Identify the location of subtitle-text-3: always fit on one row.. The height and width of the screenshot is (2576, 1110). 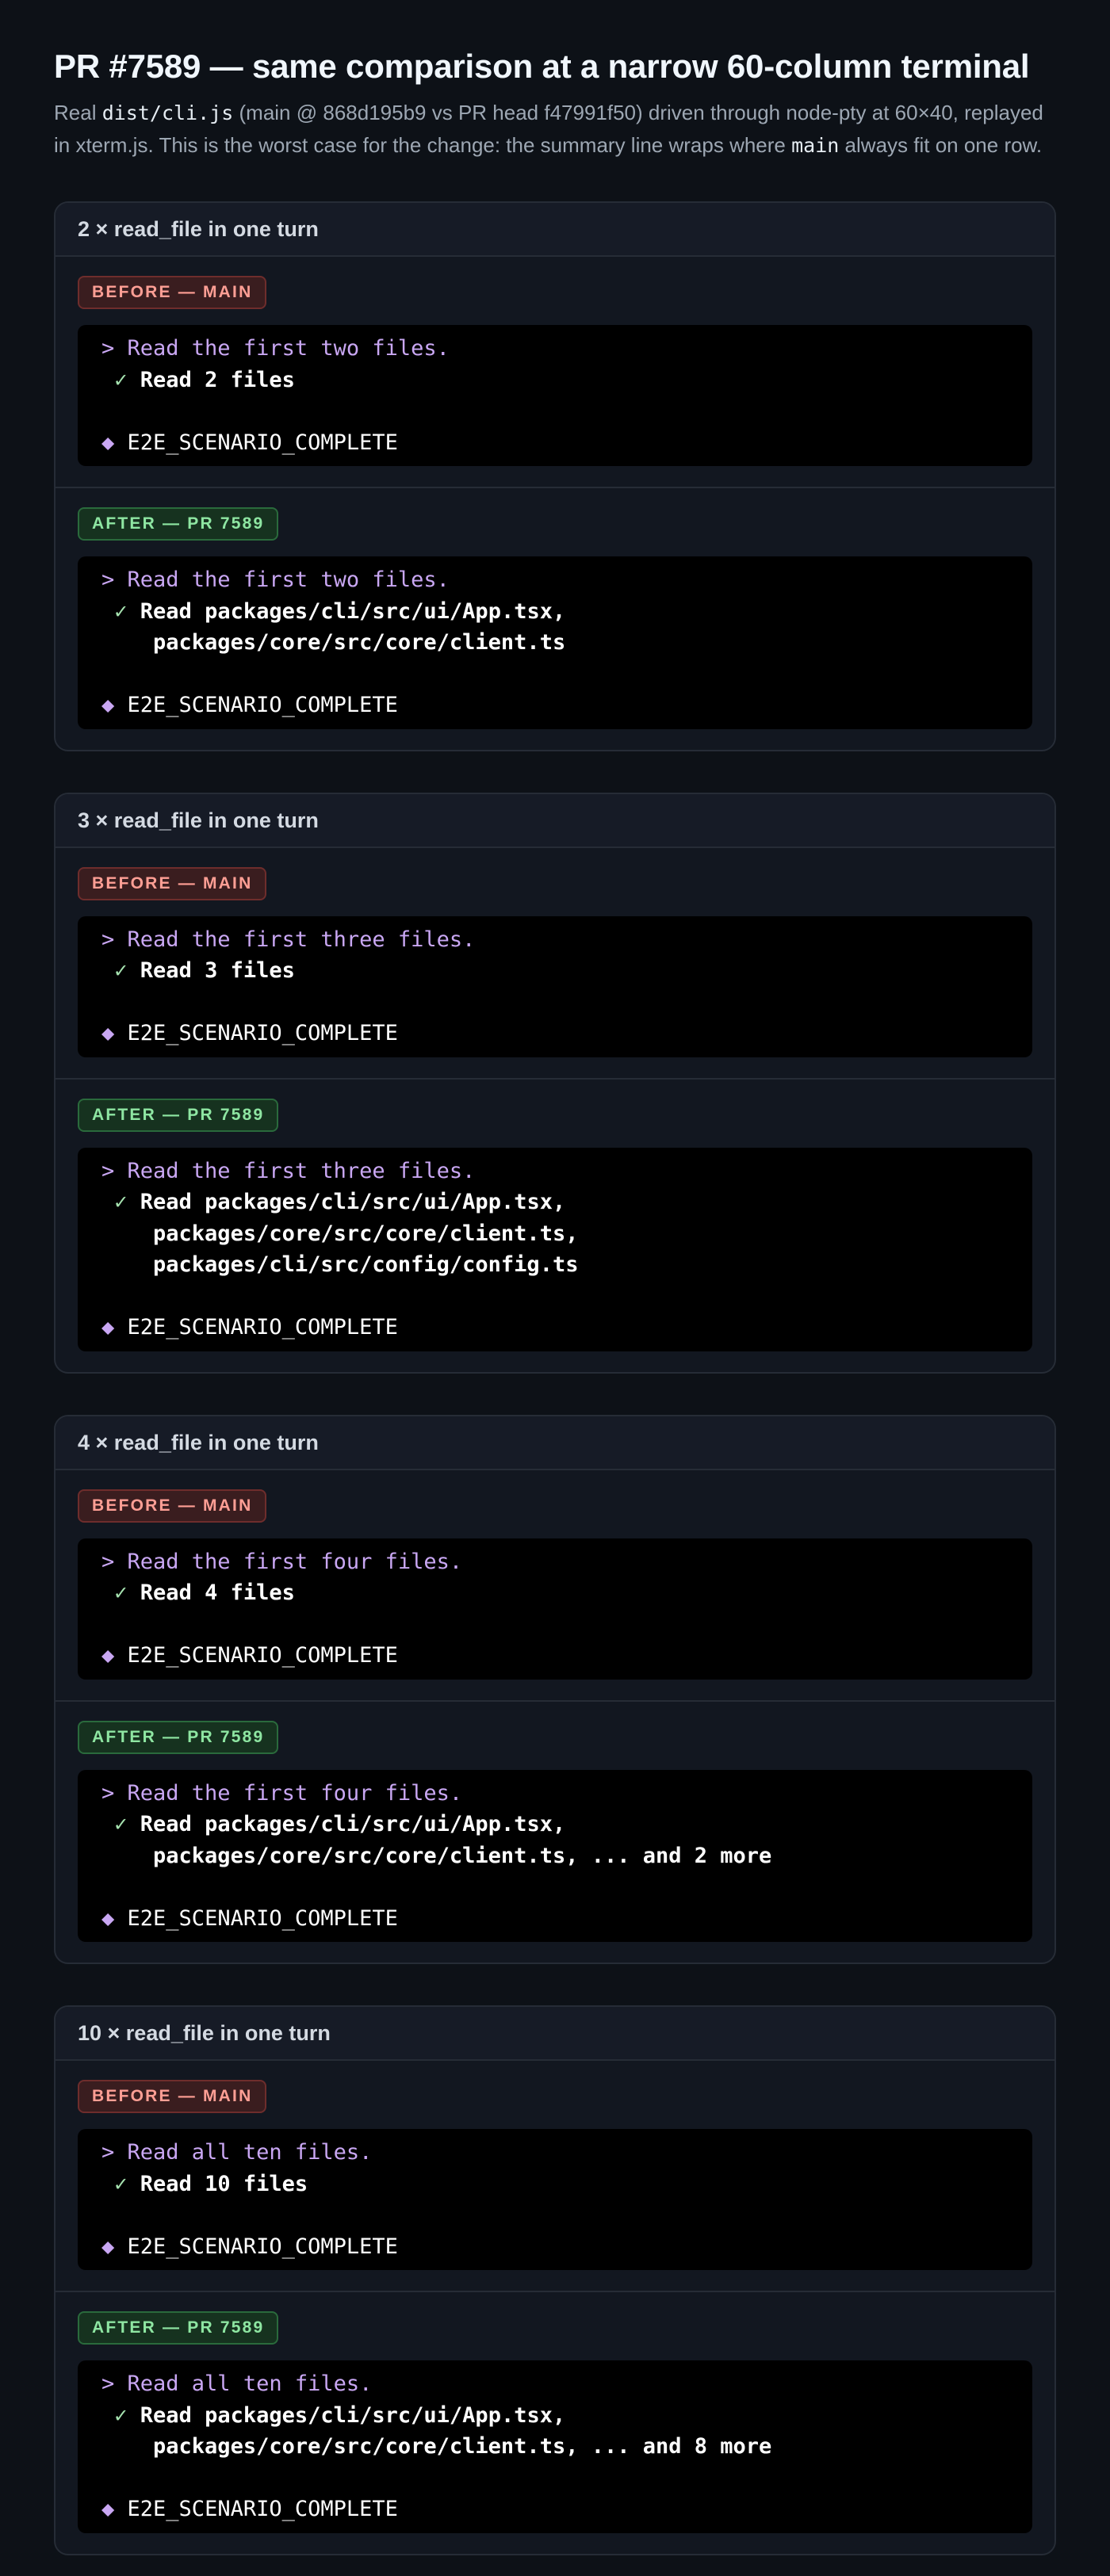
(941, 145).